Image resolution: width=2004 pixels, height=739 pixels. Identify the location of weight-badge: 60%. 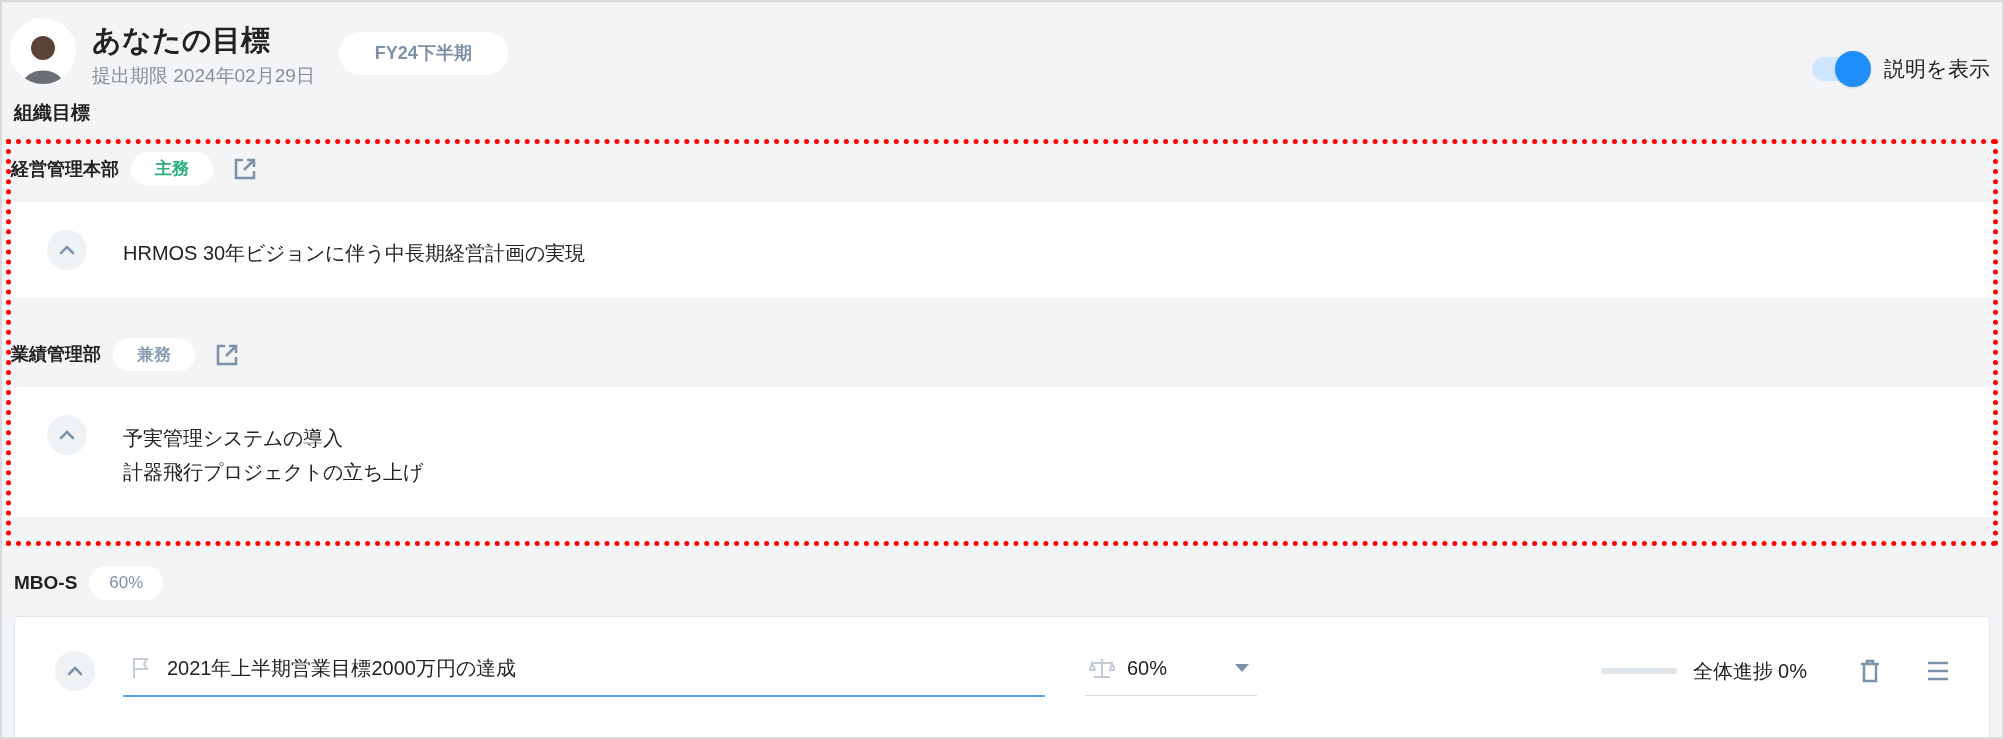
(126, 583).